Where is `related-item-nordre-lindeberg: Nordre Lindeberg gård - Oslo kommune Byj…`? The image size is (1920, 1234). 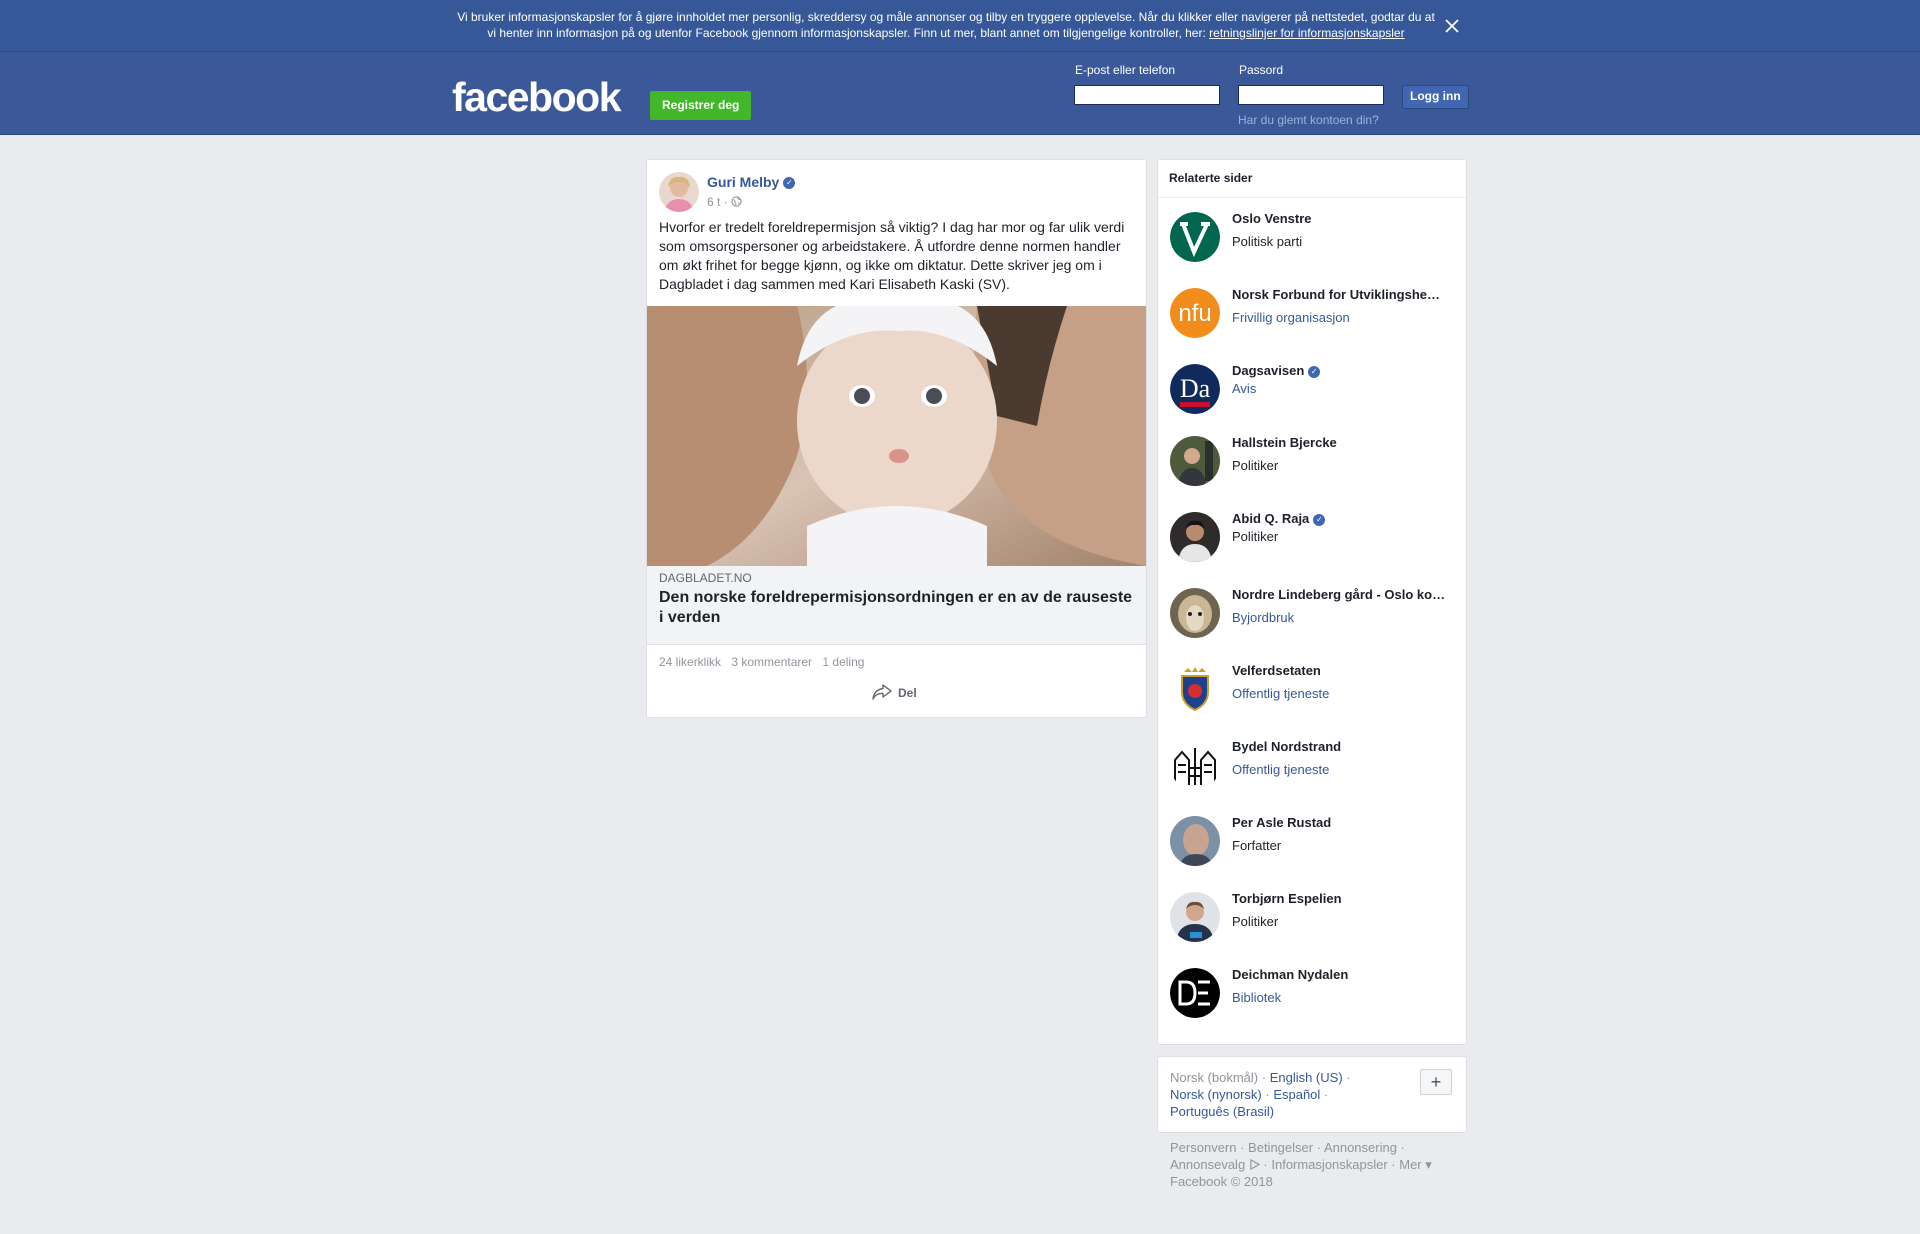 related-item-nordre-lindeberg: Nordre Lindeberg gård - Oslo kommune Byj… is located at coordinates (1315, 610).